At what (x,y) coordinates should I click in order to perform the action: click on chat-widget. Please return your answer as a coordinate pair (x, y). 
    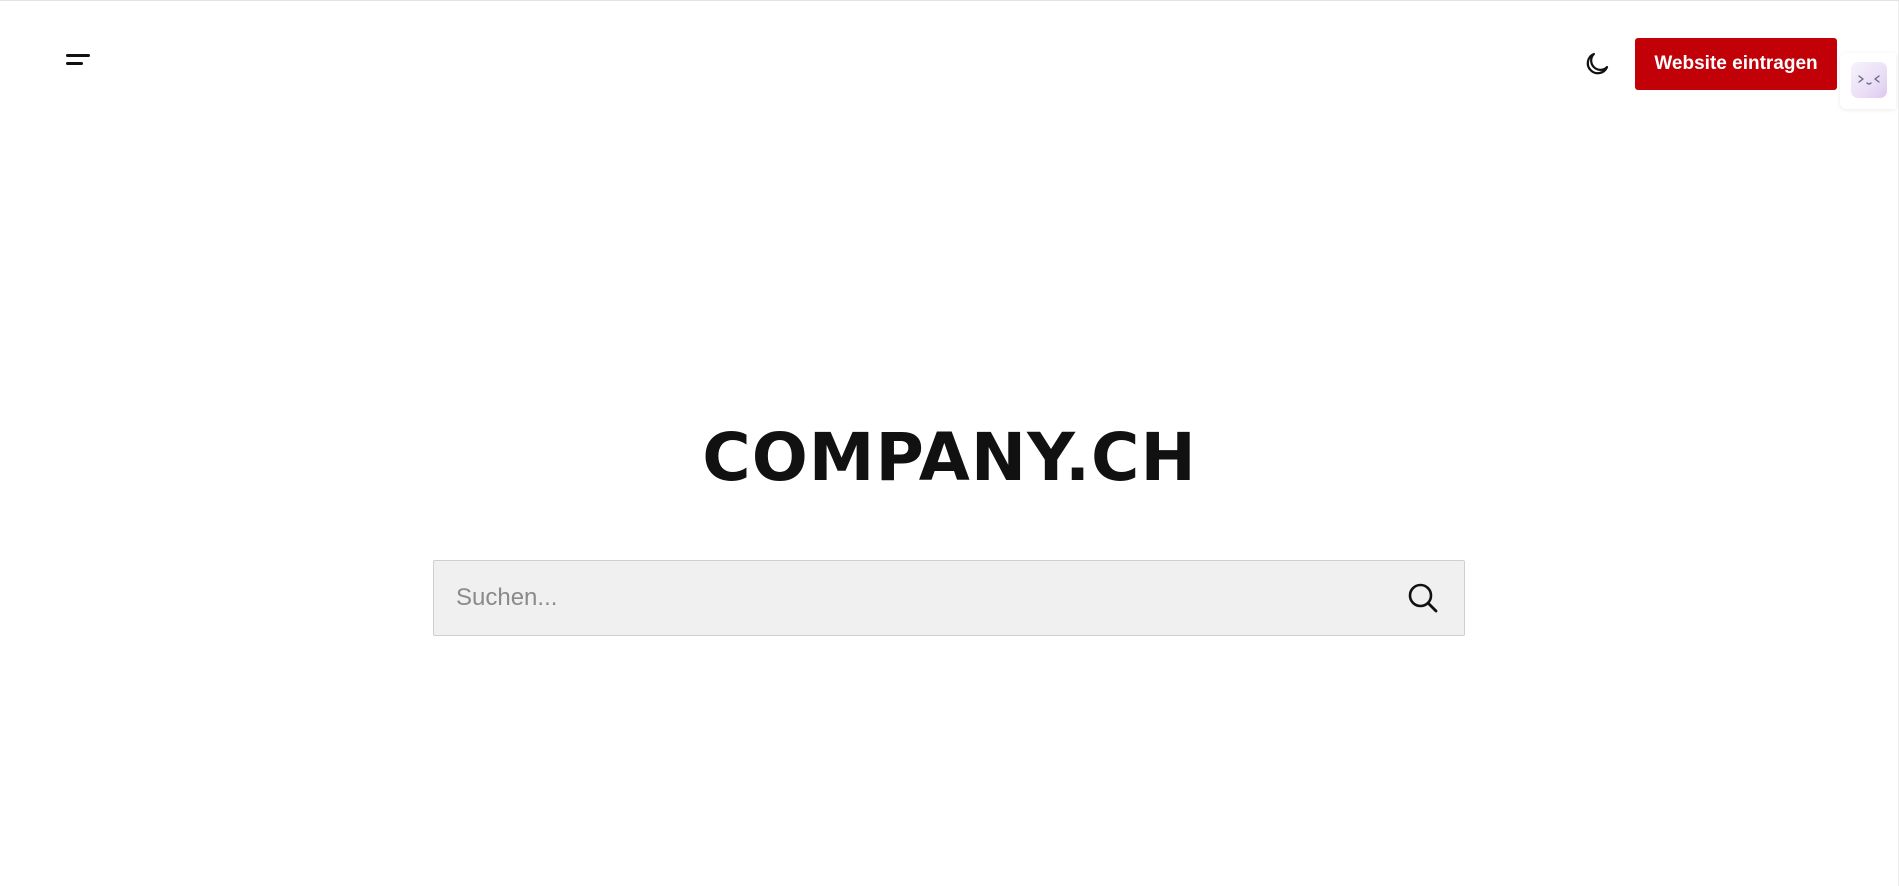
    Looking at the image, I should click on (1868, 81).